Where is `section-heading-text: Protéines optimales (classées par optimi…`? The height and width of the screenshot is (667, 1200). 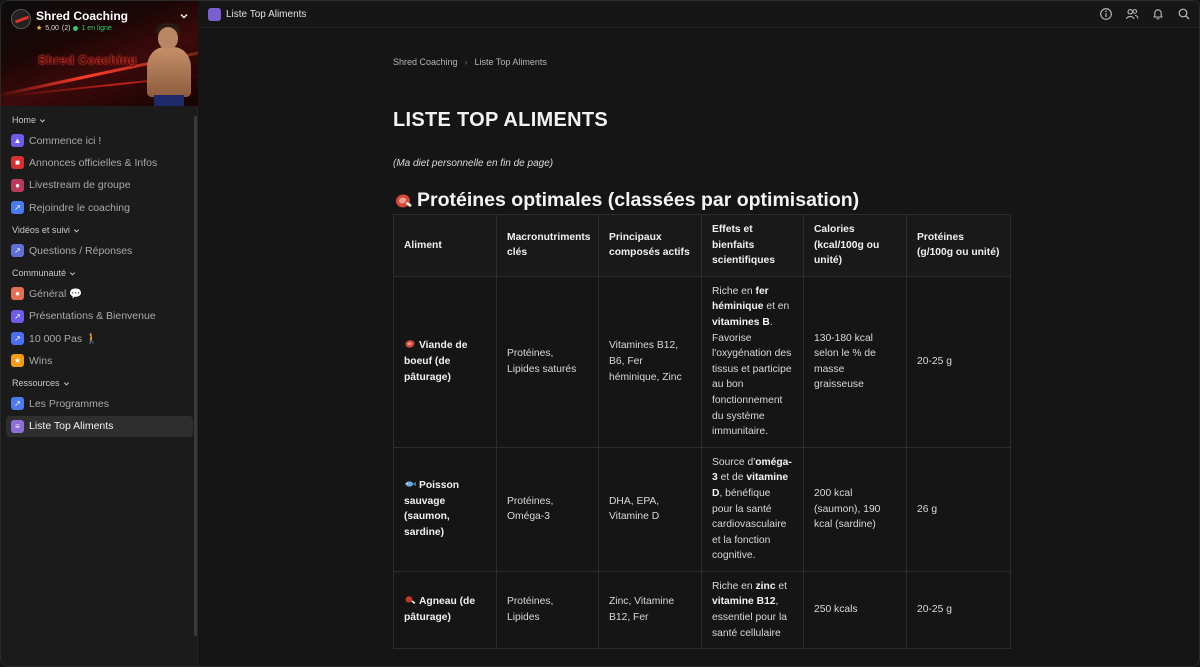
section-heading-text: Protéines optimales (classées par optimi… is located at coordinates (638, 200).